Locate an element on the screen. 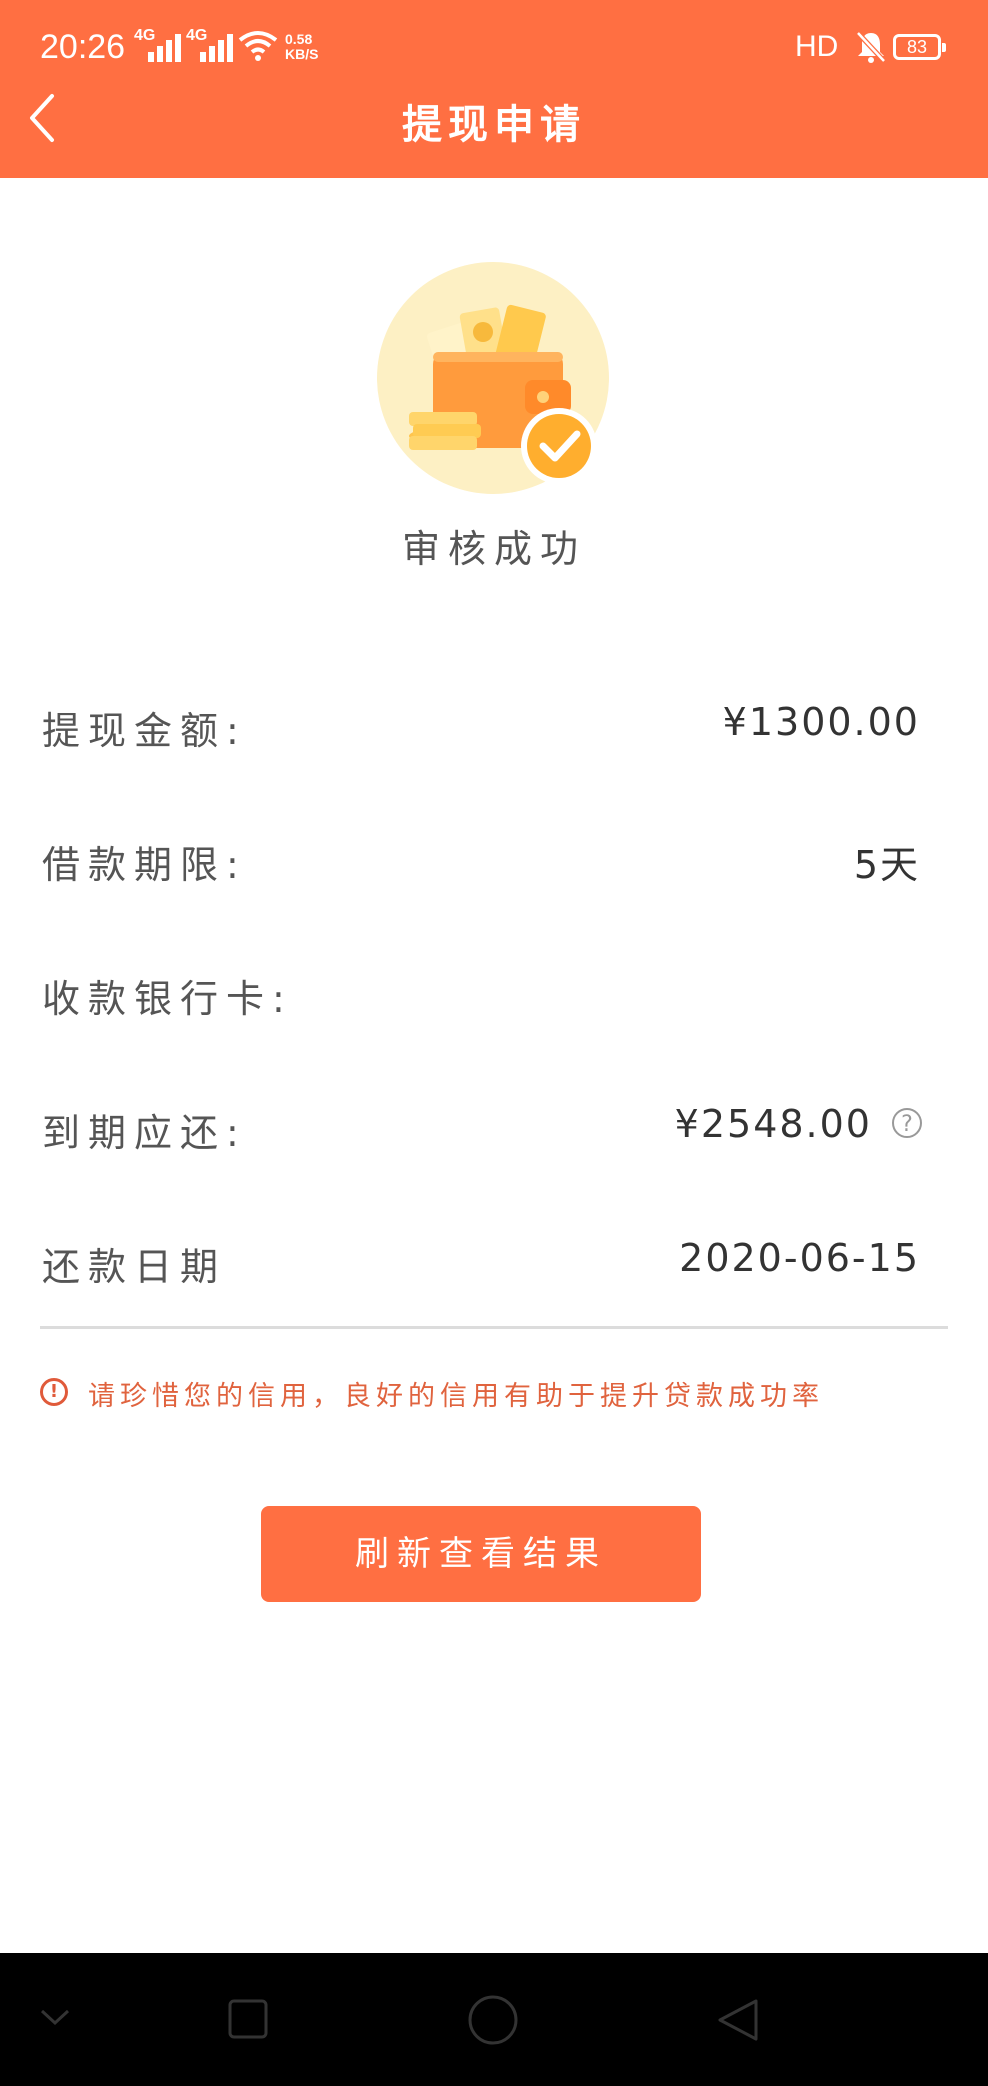 This screenshot has height=2086, width=988. speed-unit: KB/S is located at coordinates (302, 54).